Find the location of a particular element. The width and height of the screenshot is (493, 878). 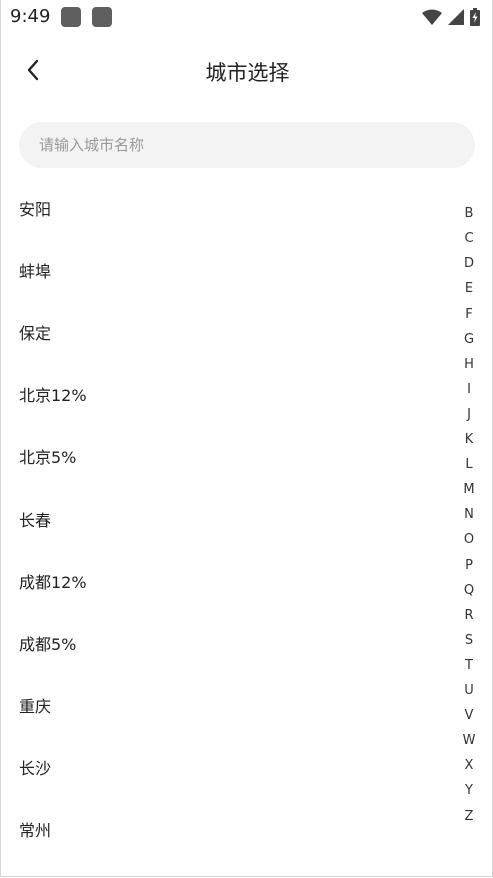

index-letter-o: O is located at coordinates (469, 540).